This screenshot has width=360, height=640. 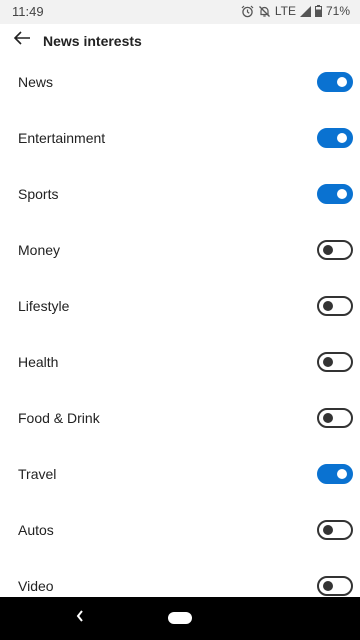 What do you see at coordinates (37, 474) in the screenshot?
I see `interest-label: Travel` at bounding box center [37, 474].